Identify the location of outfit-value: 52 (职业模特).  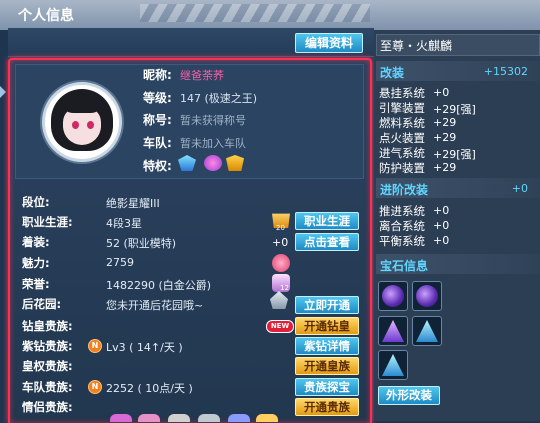
(141, 243).